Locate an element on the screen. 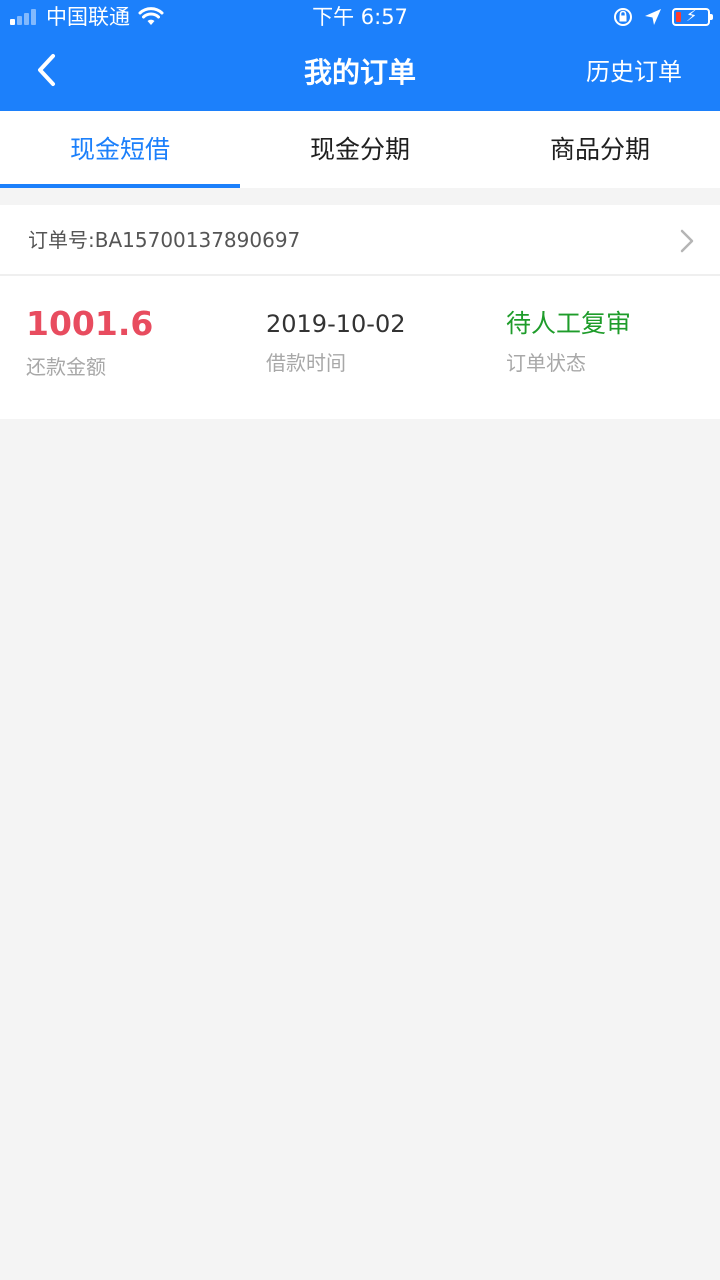 Image resolution: width=720 pixels, height=1280 pixels. loan-date-block: 2019-10-02 借款时间 is located at coordinates (335, 339).